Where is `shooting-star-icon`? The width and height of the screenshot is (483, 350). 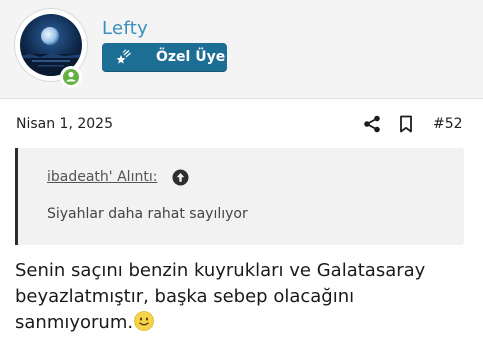 shooting-star-icon is located at coordinates (123, 56).